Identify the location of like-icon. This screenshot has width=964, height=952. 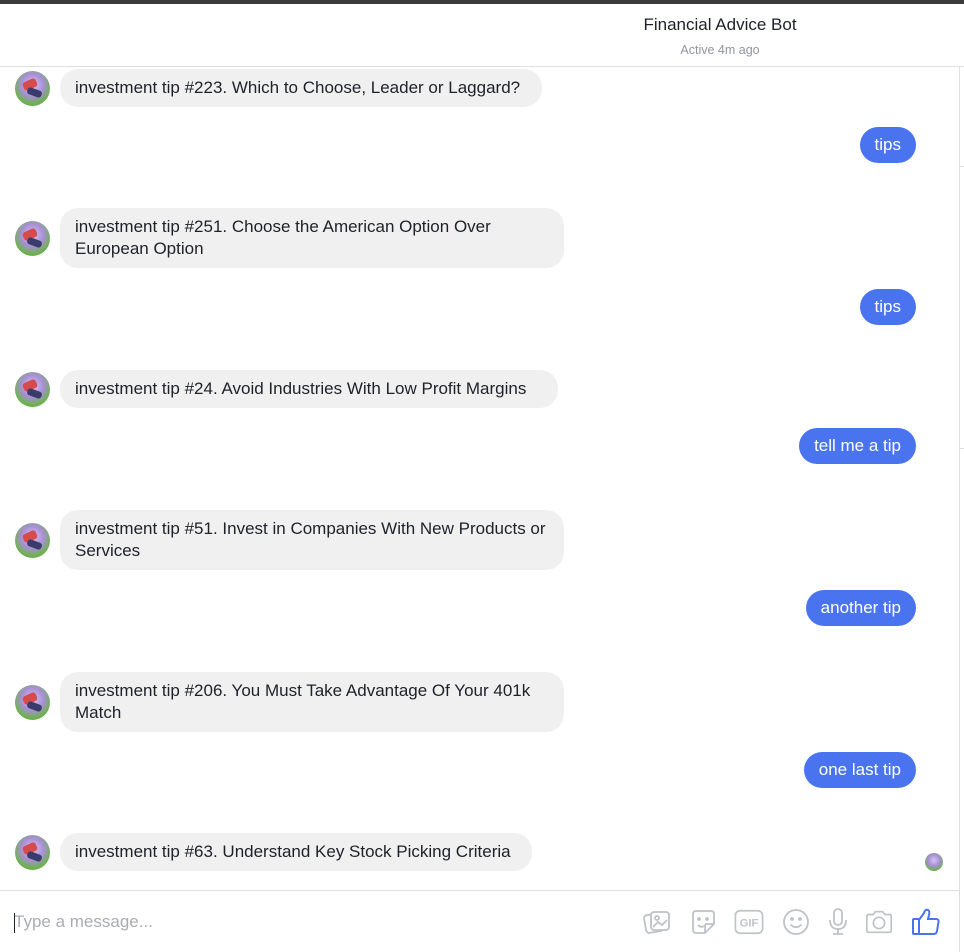
(926, 922).